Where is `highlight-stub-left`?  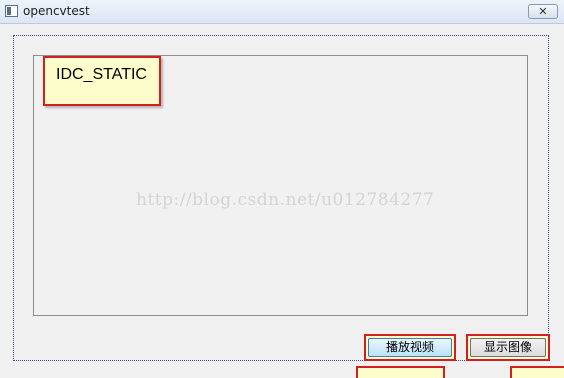
highlight-stub-left is located at coordinates (400, 372).